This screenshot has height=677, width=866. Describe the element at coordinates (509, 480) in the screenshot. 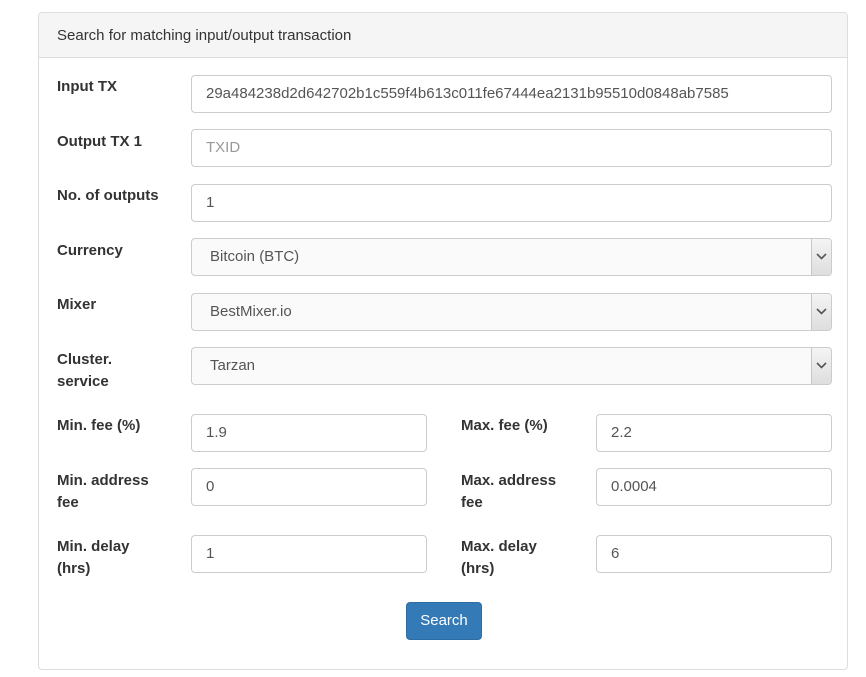

I see `max-address-fee-label-line1: Max. address` at that location.